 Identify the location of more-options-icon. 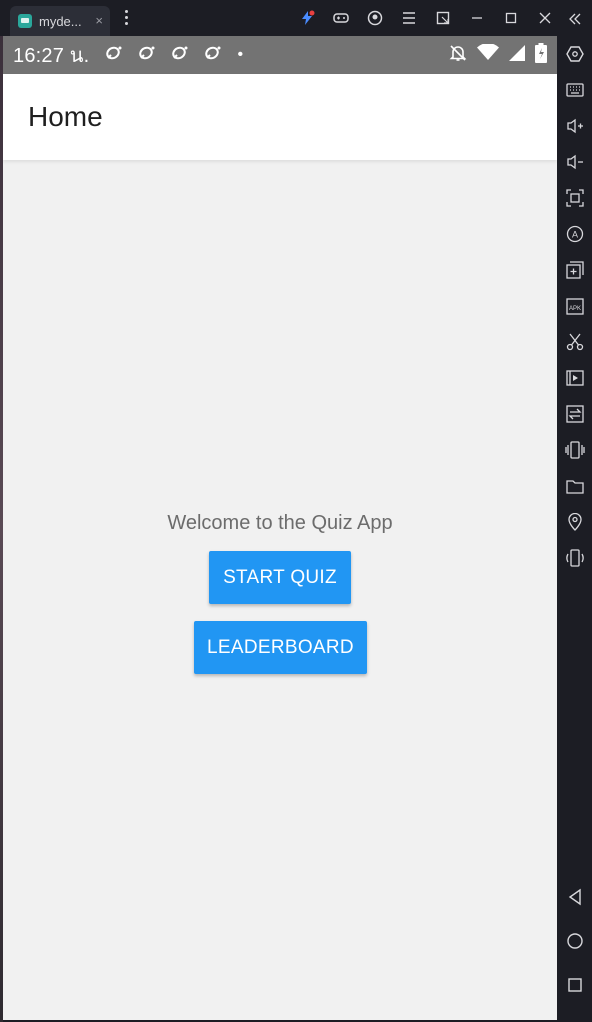
(126, 19).